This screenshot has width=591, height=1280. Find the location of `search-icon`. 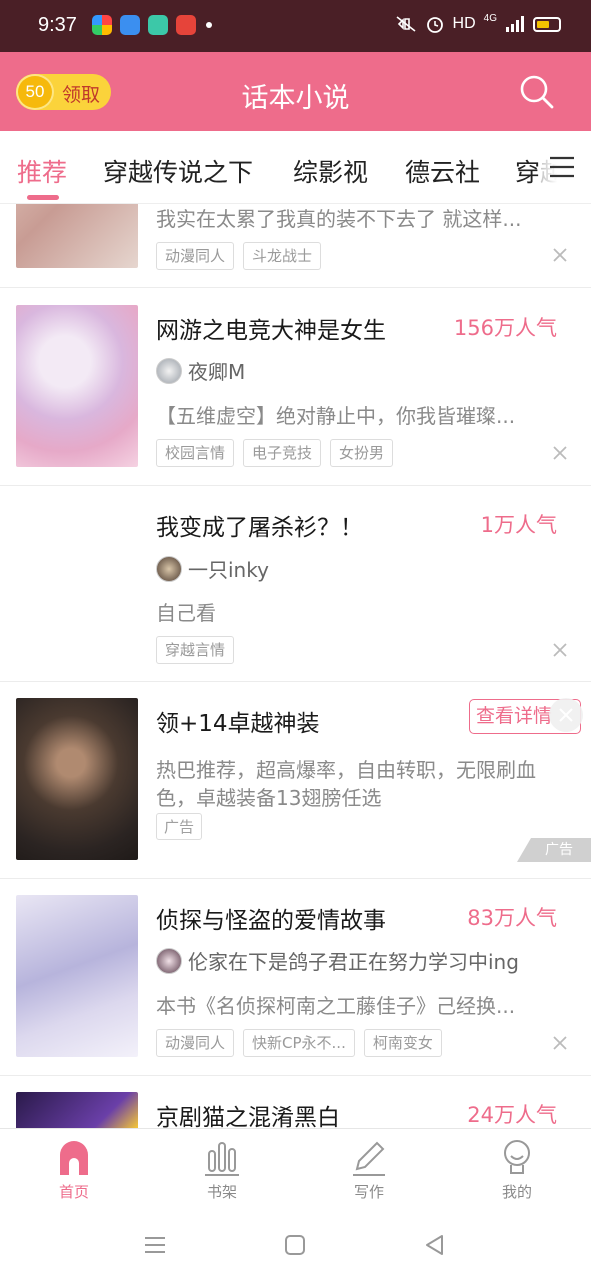

search-icon is located at coordinates (537, 92).